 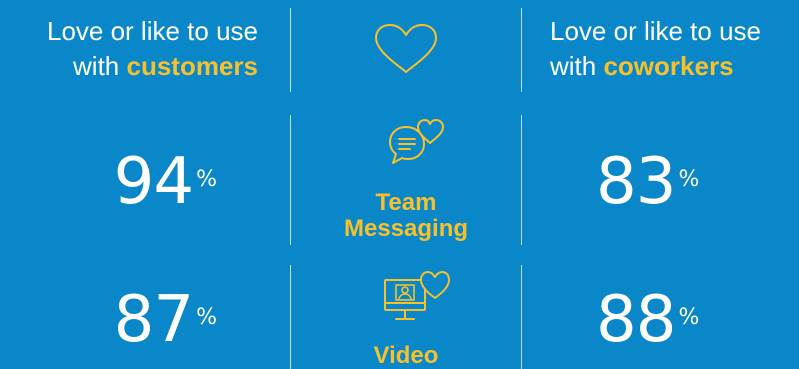 I want to click on header-coworkers: Love or like to use with coworkers, so click(x=655, y=49).